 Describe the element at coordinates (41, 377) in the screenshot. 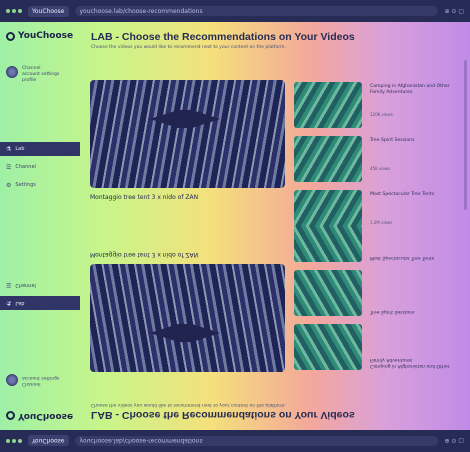

I see `user-line: account settings` at that location.